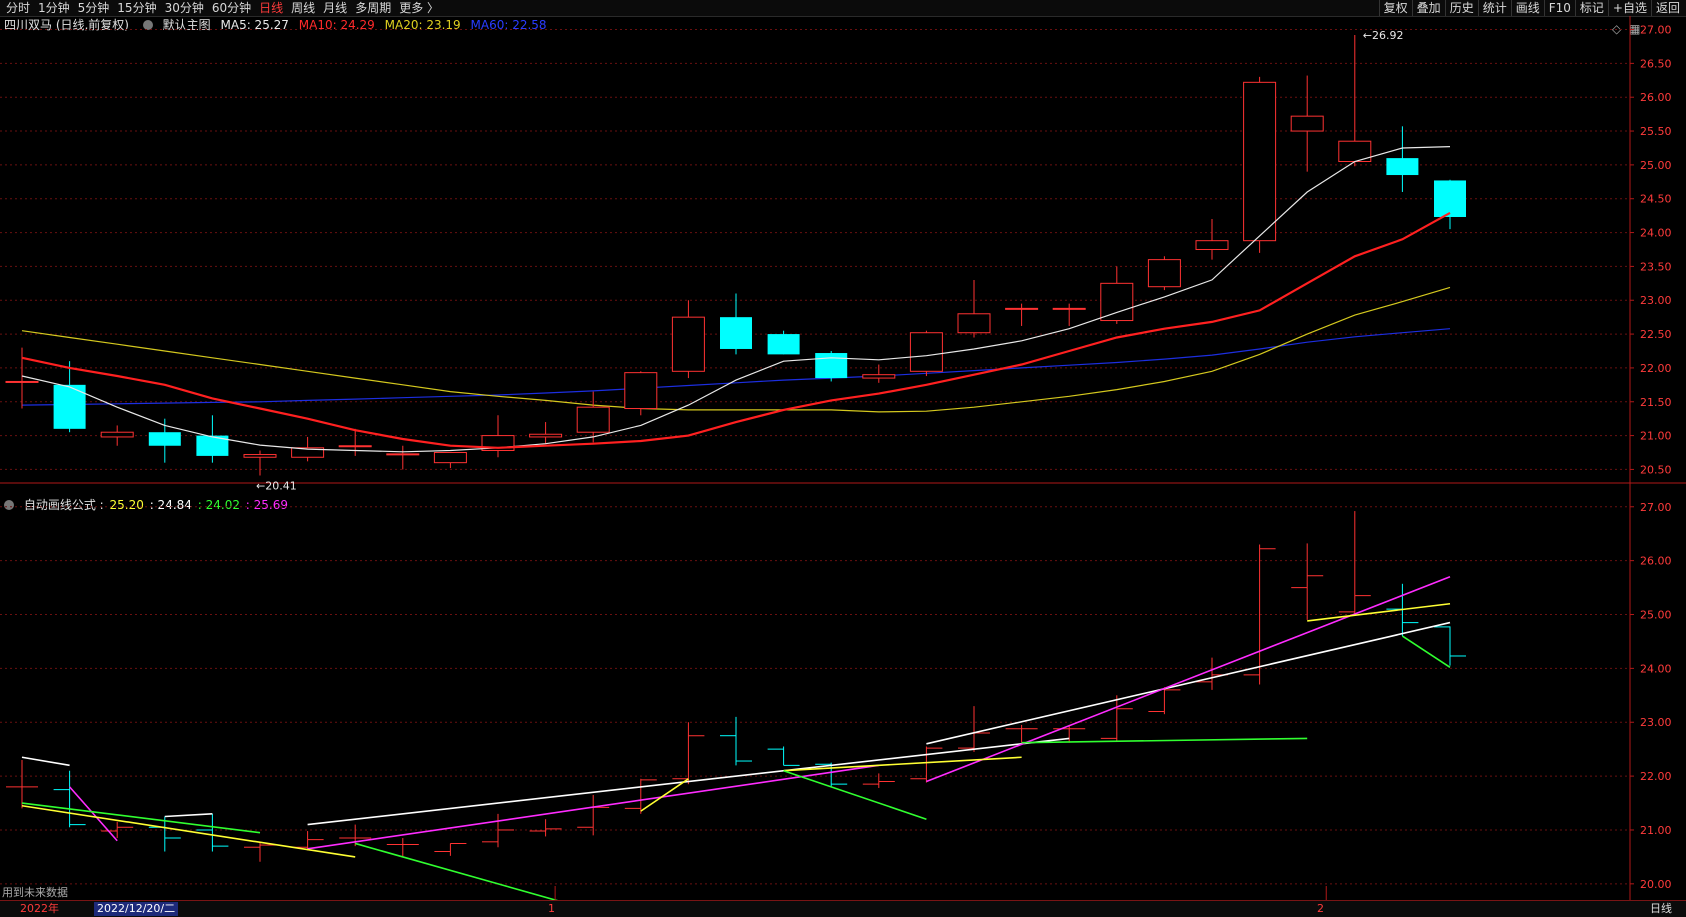 The width and height of the screenshot is (1686, 917). What do you see at coordinates (231, 8) in the screenshot?
I see `tab-5: 60分钟` at bounding box center [231, 8].